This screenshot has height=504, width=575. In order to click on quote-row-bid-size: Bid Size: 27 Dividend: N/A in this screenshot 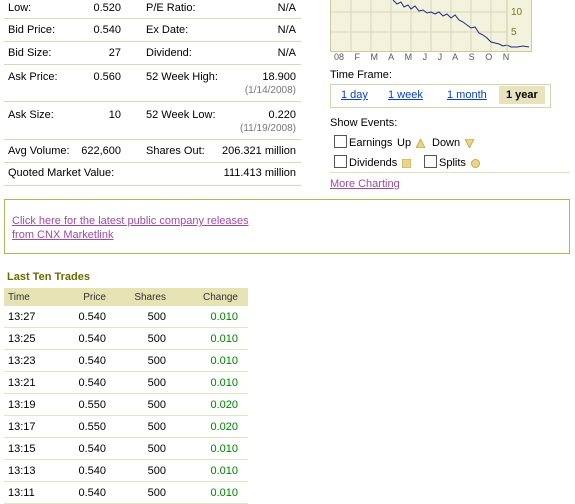, I will do `click(152, 53)`.